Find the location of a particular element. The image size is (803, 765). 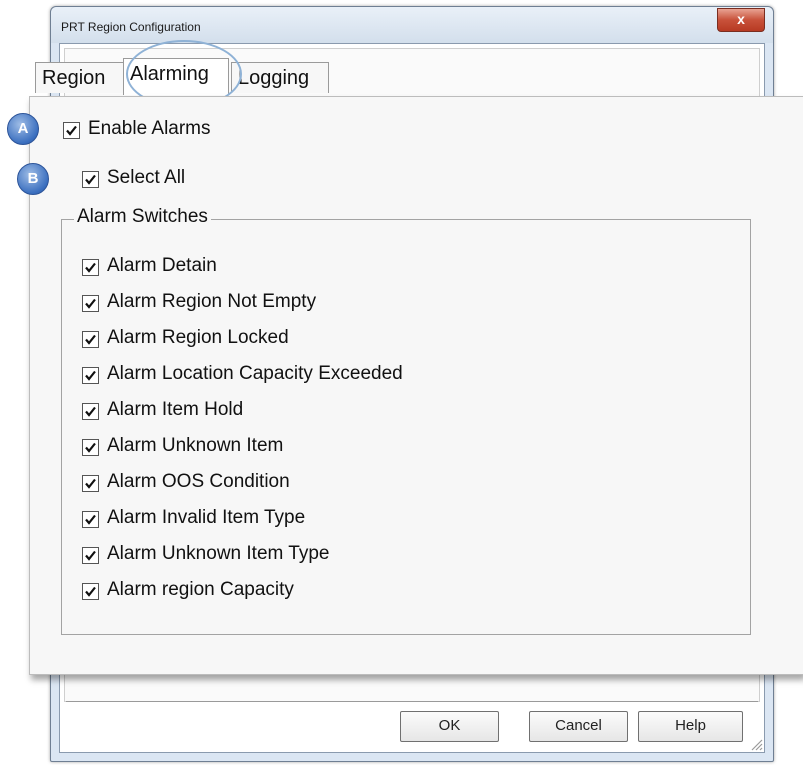

alarm-switch-label: Alarm Location Capacity Exceeded is located at coordinates (255, 373).